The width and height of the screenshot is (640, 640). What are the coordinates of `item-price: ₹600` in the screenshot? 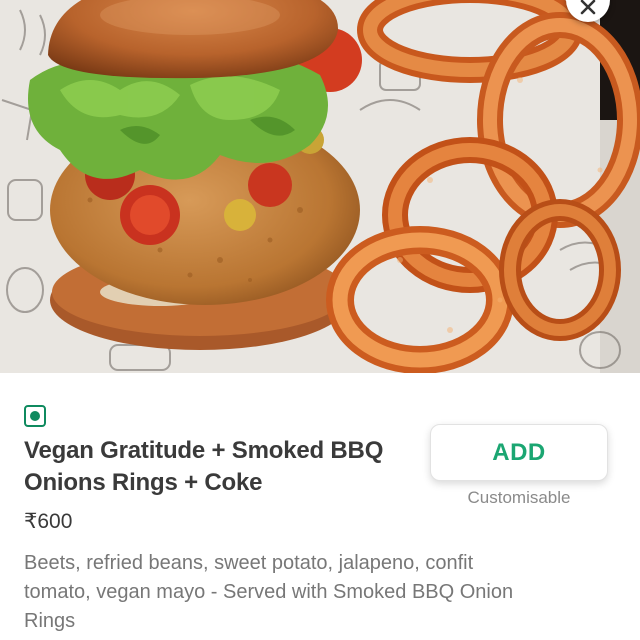 It's located at (48, 521).